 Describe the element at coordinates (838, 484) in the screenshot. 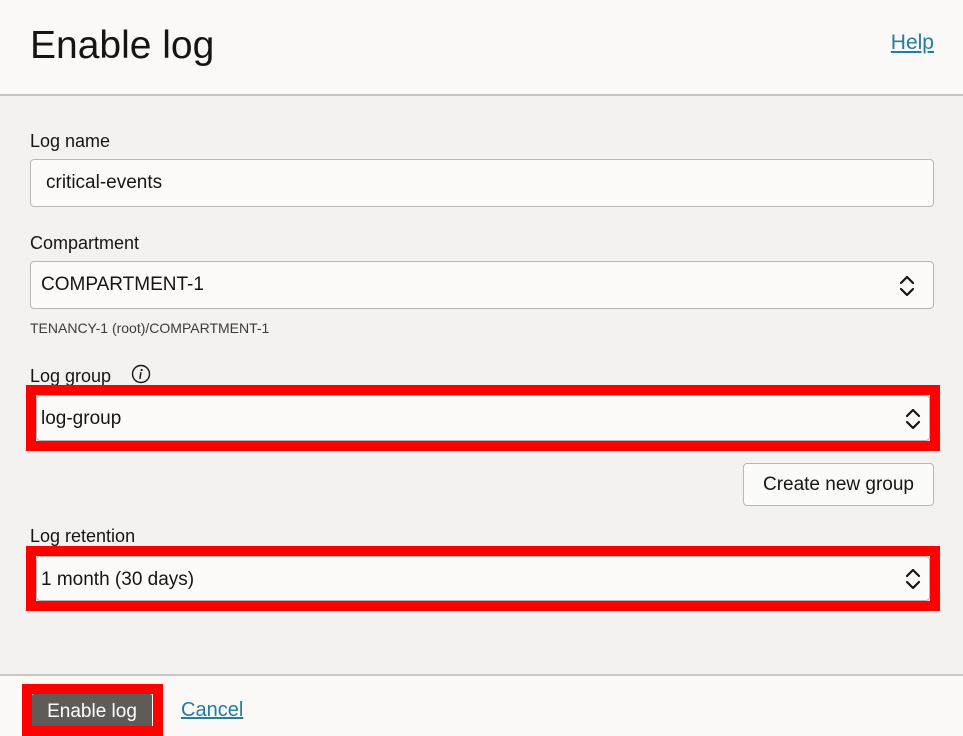

I see `create-new-group-button: Create new group` at that location.